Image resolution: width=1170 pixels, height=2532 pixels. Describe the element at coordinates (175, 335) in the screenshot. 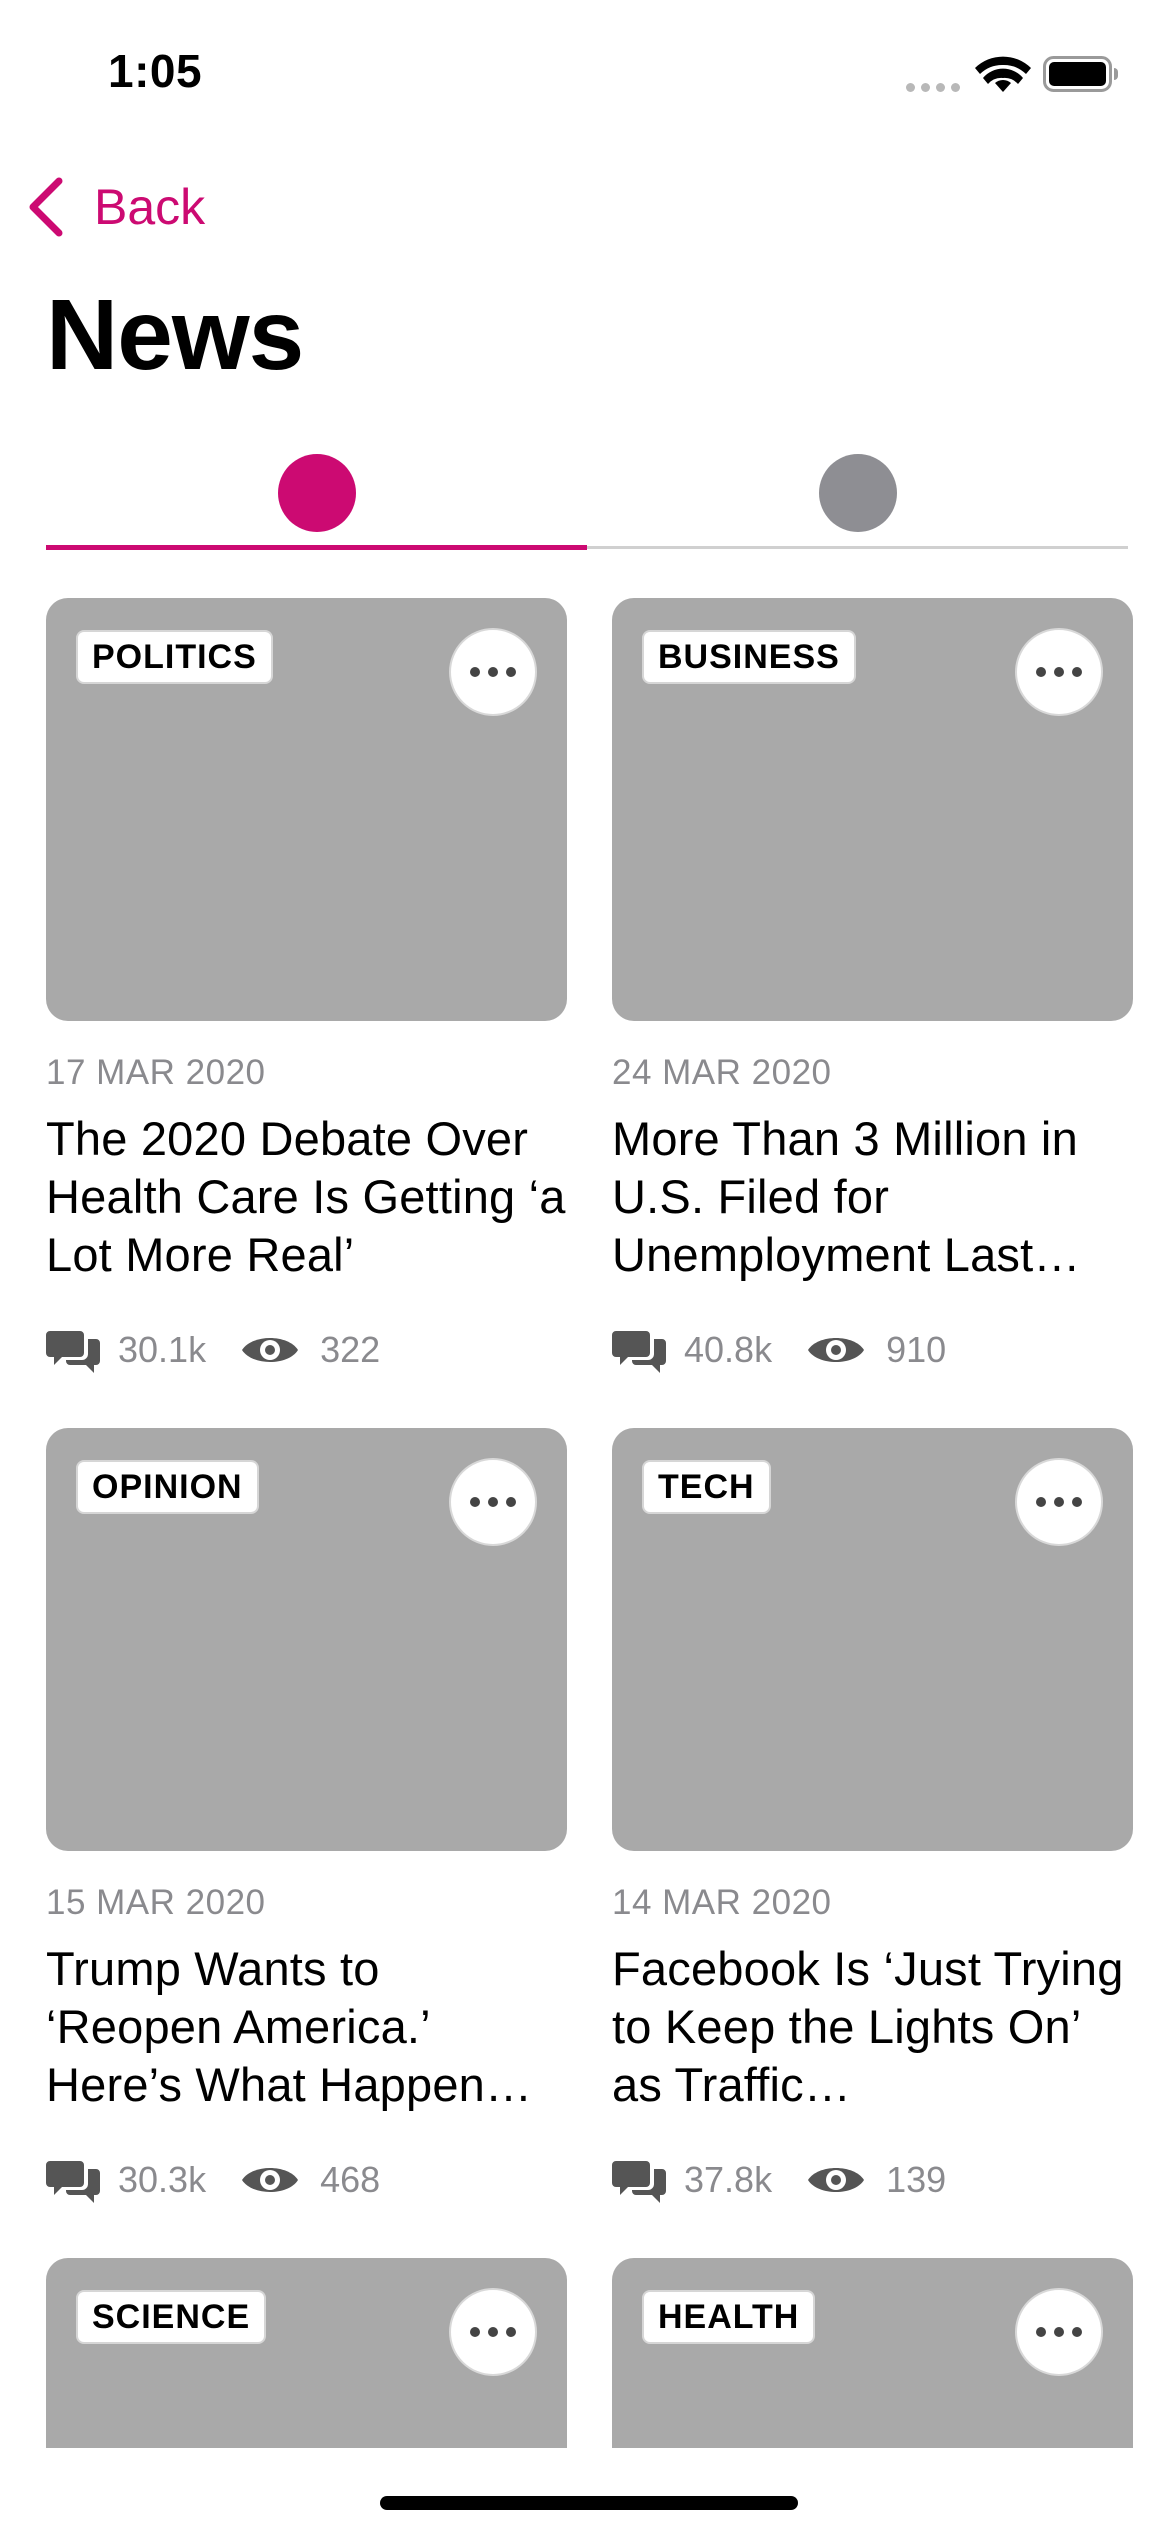

I see `page-title: News` at that location.